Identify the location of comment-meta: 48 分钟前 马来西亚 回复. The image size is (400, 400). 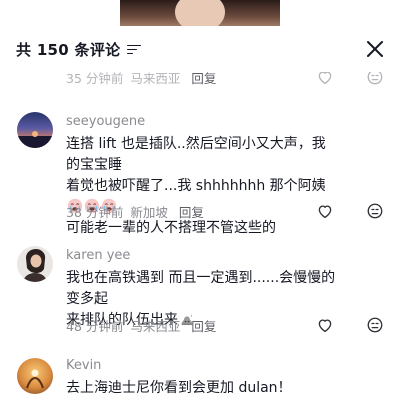
(141, 325).